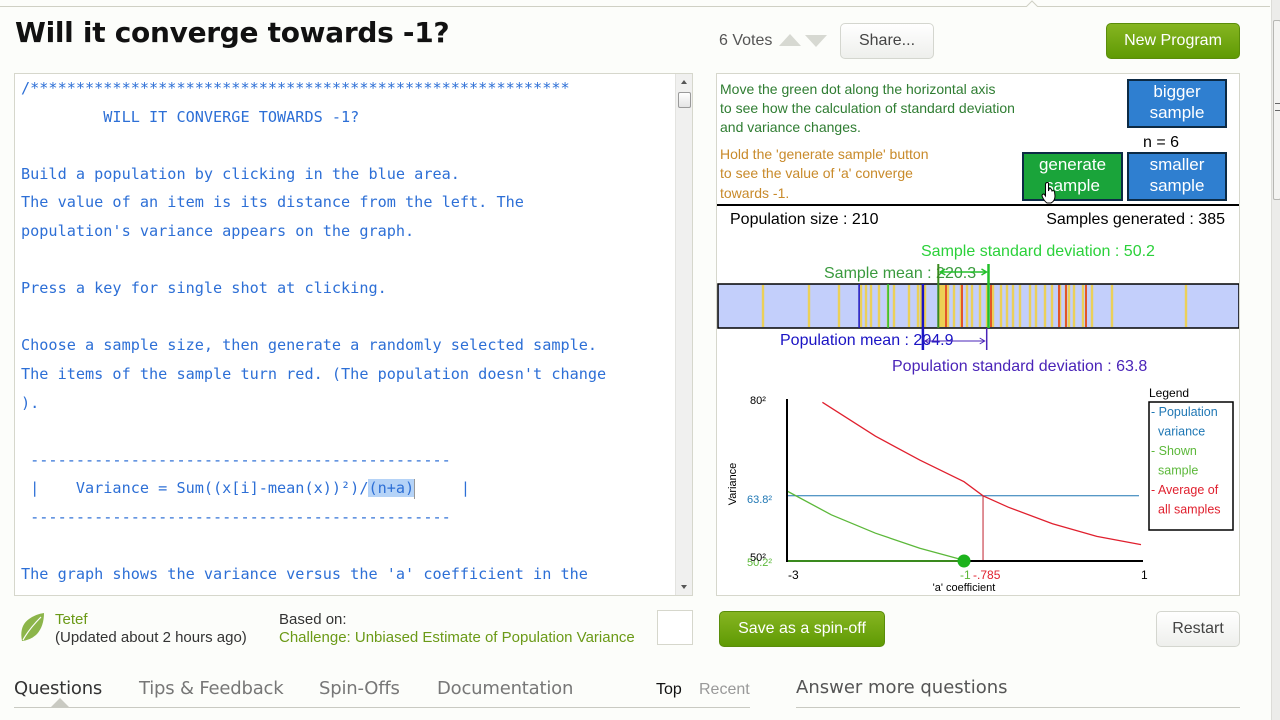 The width and height of the screenshot is (1280, 720). What do you see at coordinates (71, 619) in the screenshot?
I see `author-link: Tetef` at bounding box center [71, 619].